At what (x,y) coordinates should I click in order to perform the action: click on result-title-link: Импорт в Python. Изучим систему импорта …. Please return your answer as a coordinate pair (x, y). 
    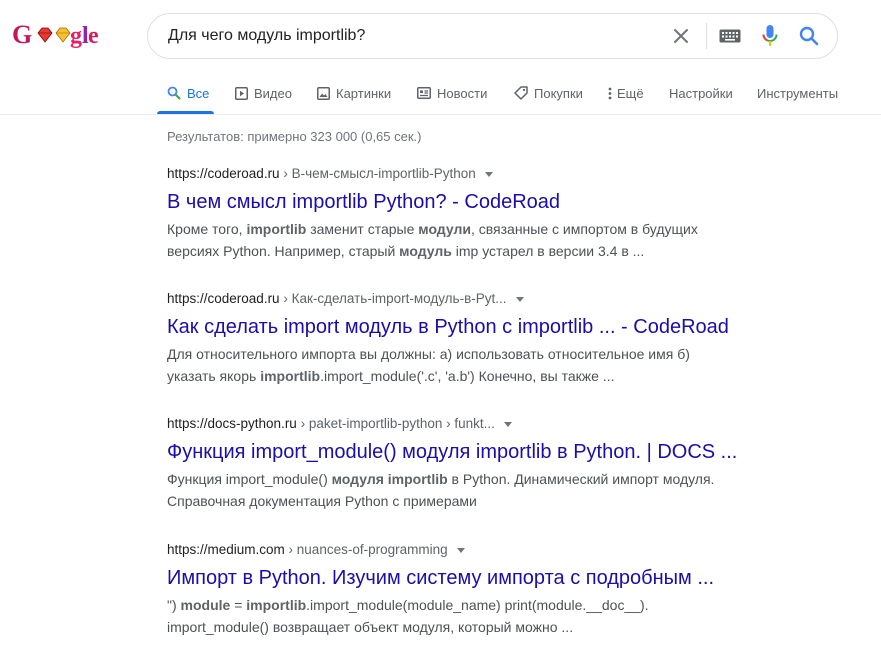
    Looking at the image, I should click on (487, 578).